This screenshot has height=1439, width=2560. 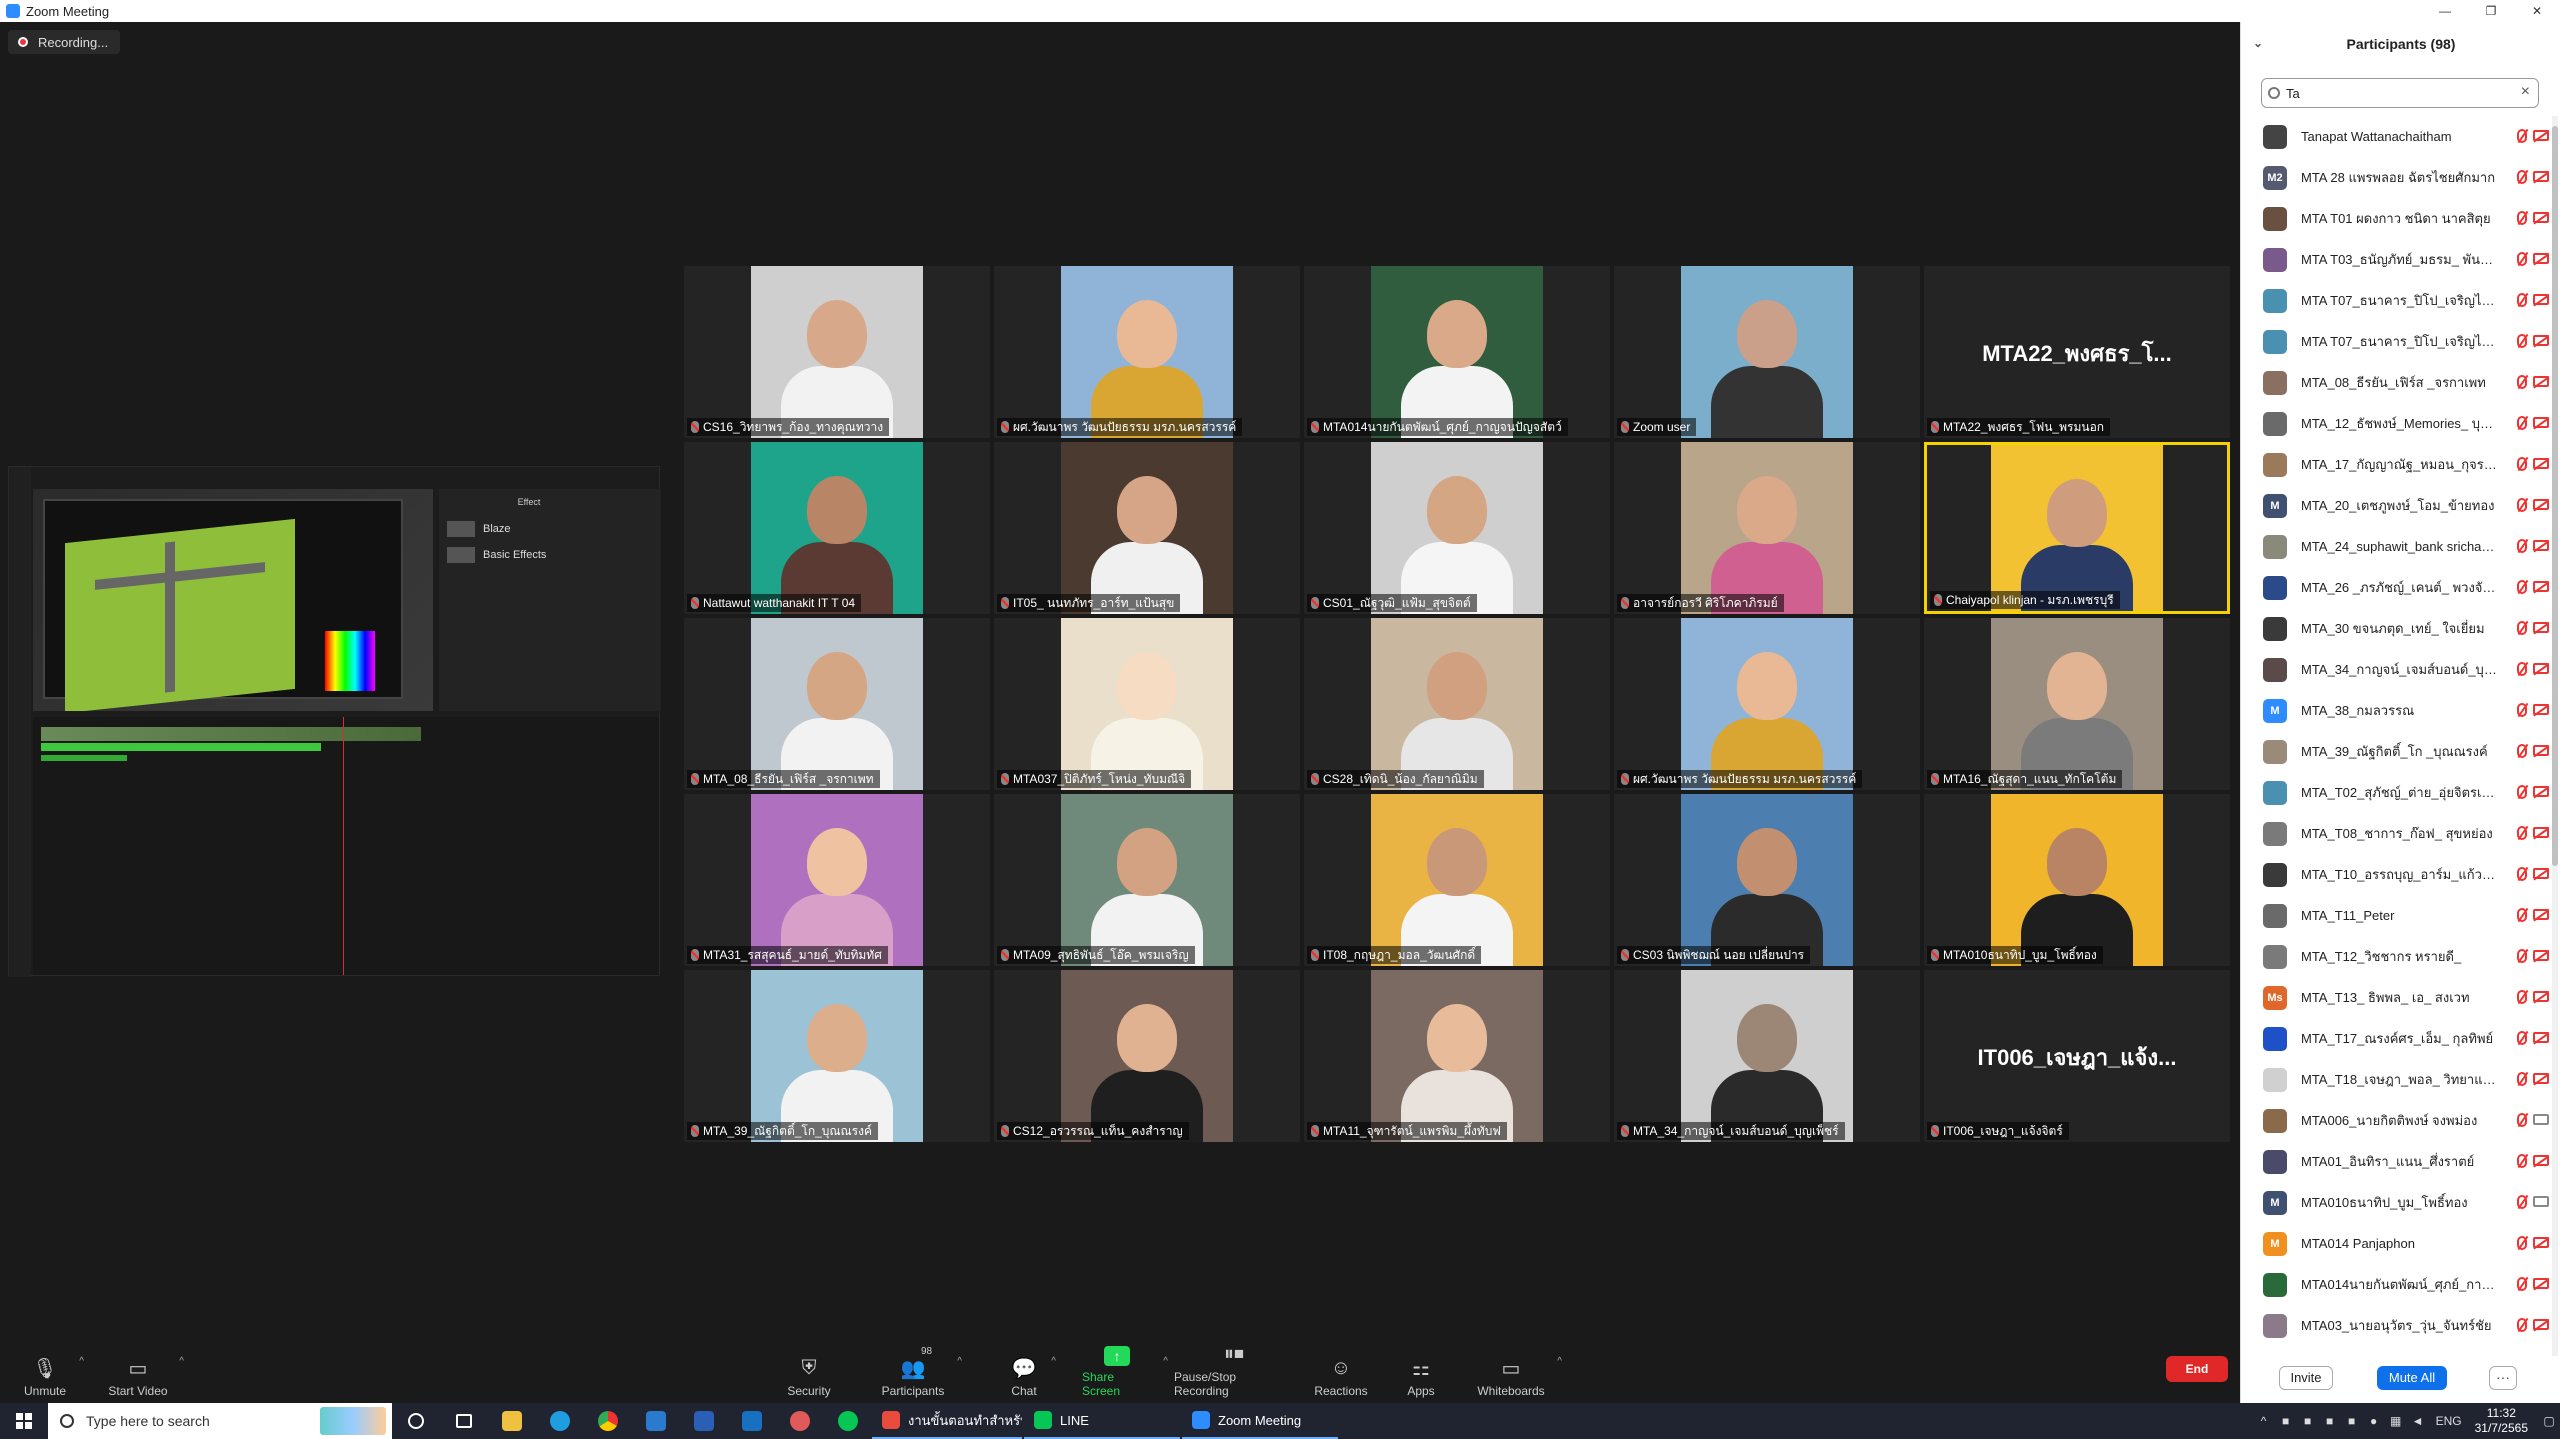 What do you see at coordinates (2395, 751) in the screenshot?
I see `participant-row: MTA_39_ณัฐกิตติ์_โก _บุณณรงค์` at bounding box center [2395, 751].